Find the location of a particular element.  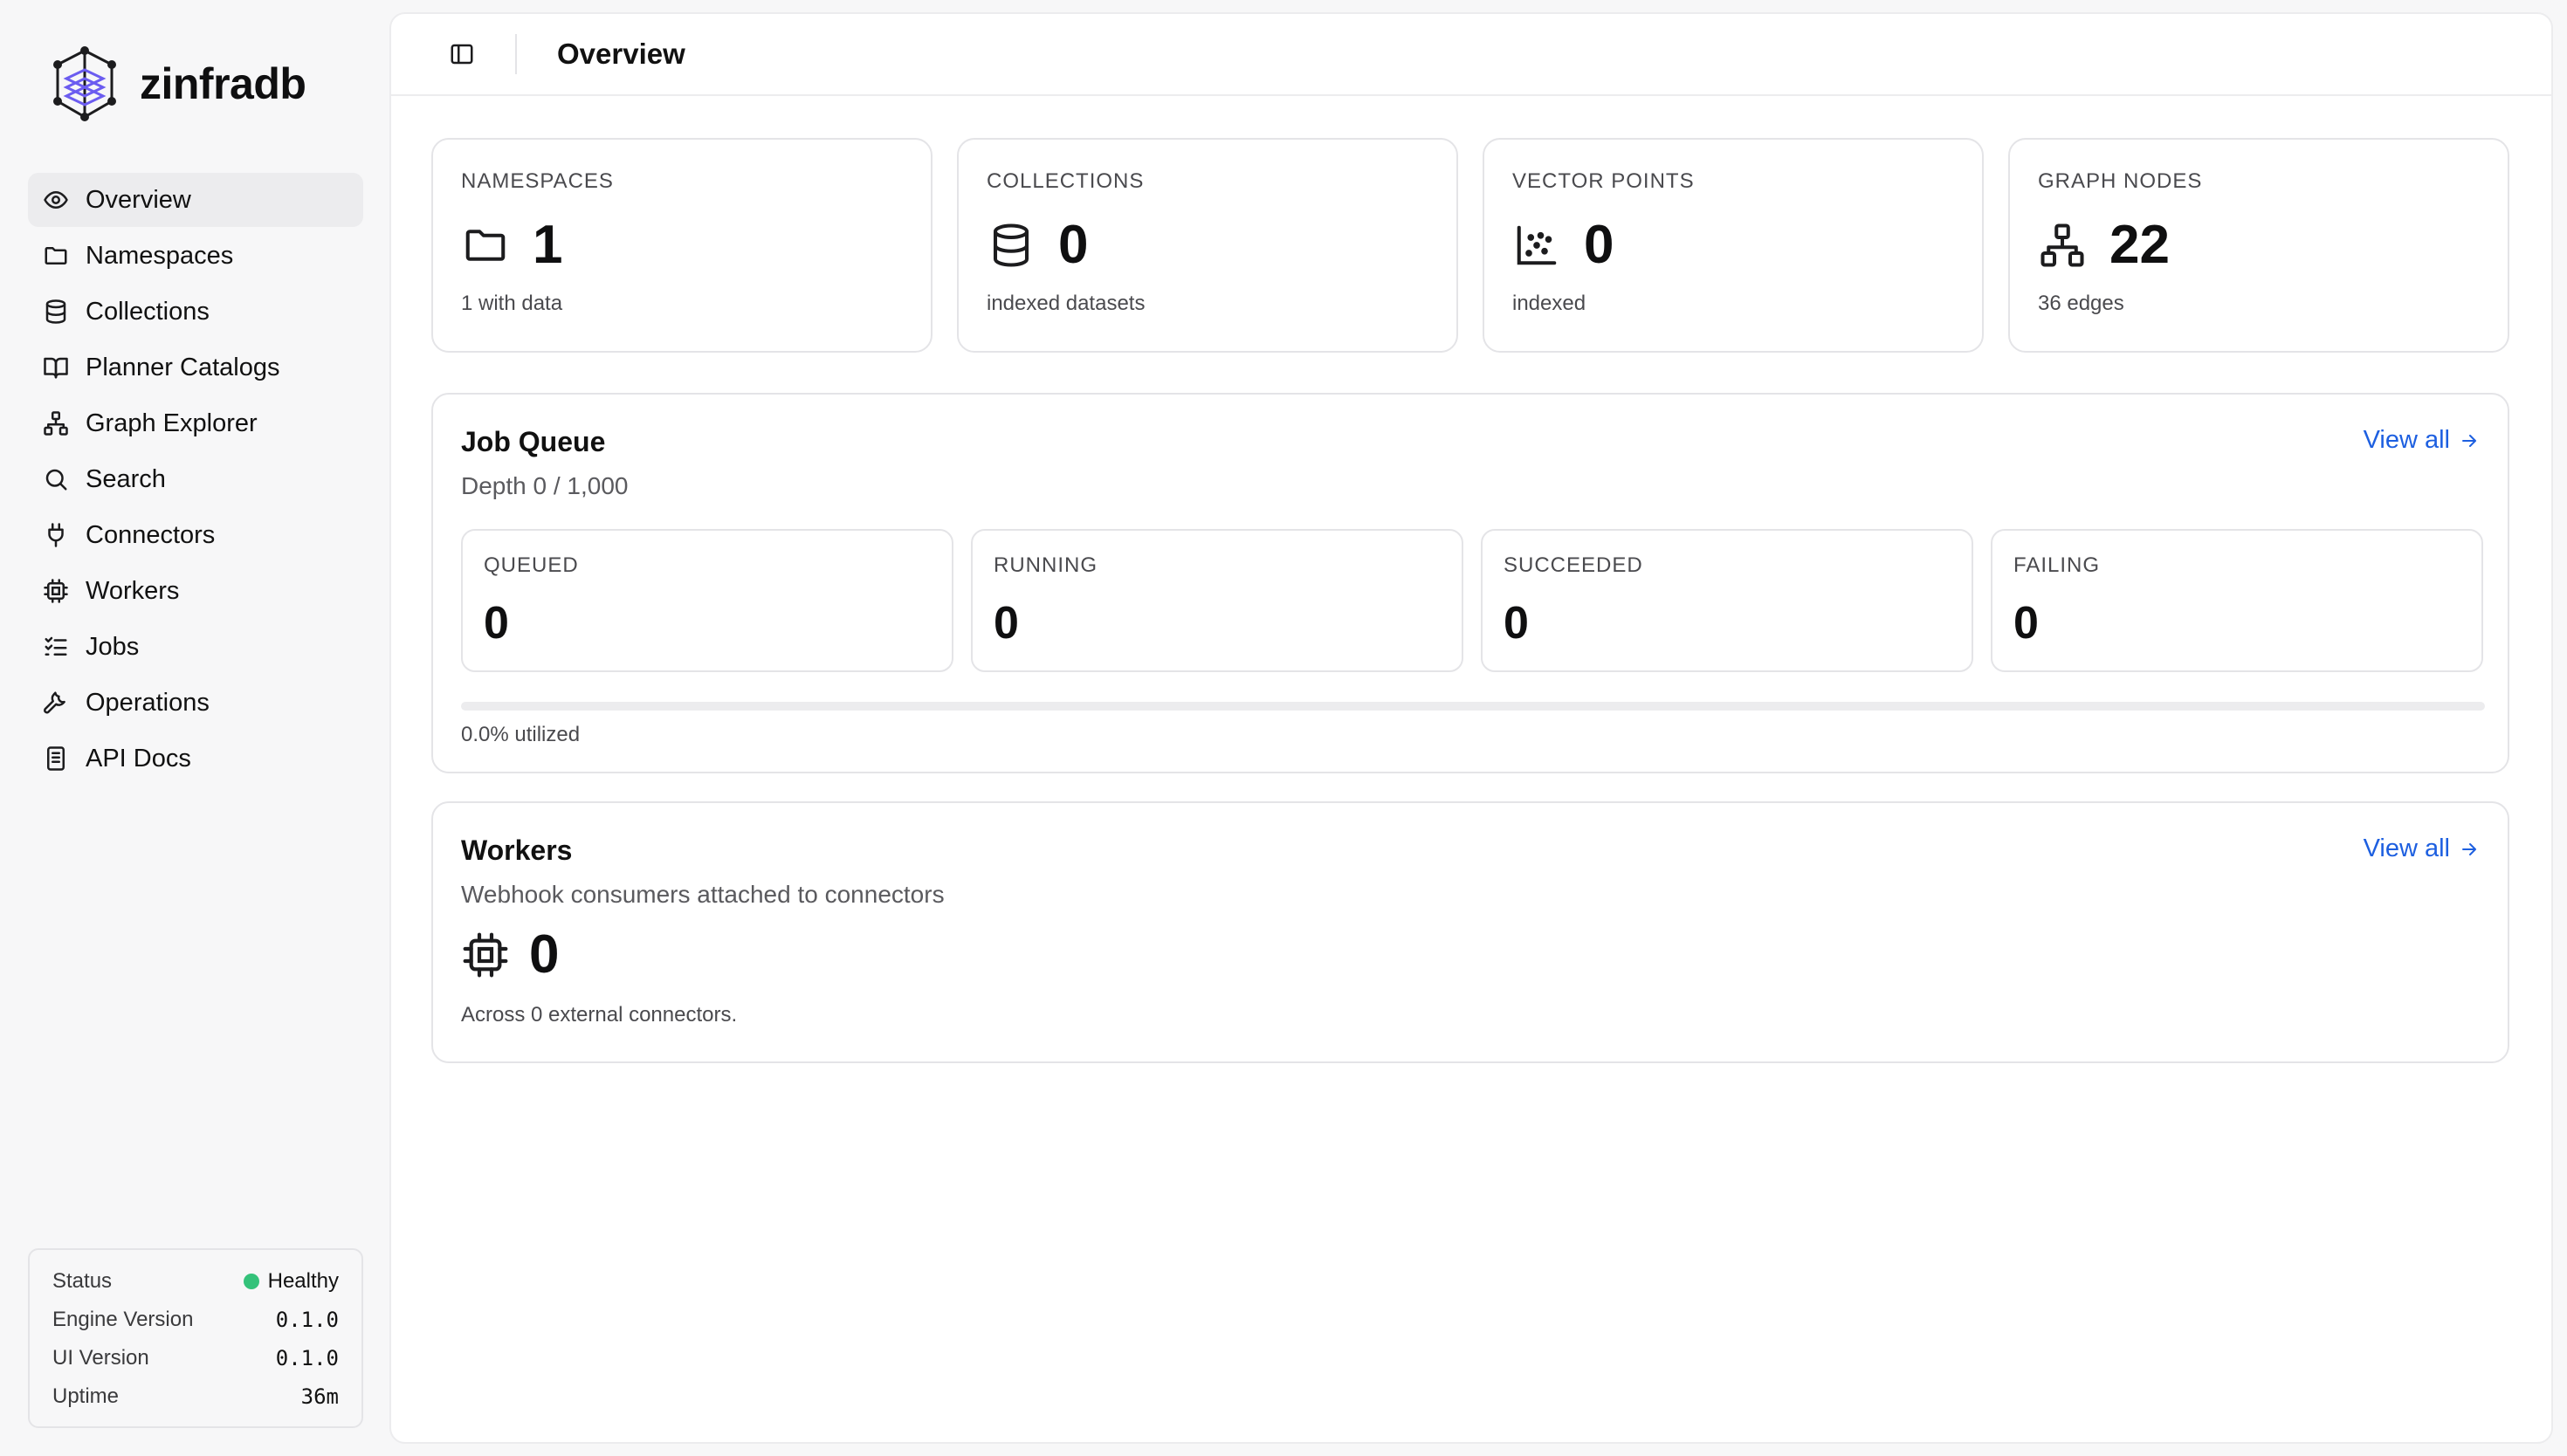

job-stat-succeeded: SUCCEEDED 0 is located at coordinates (1727, 600).